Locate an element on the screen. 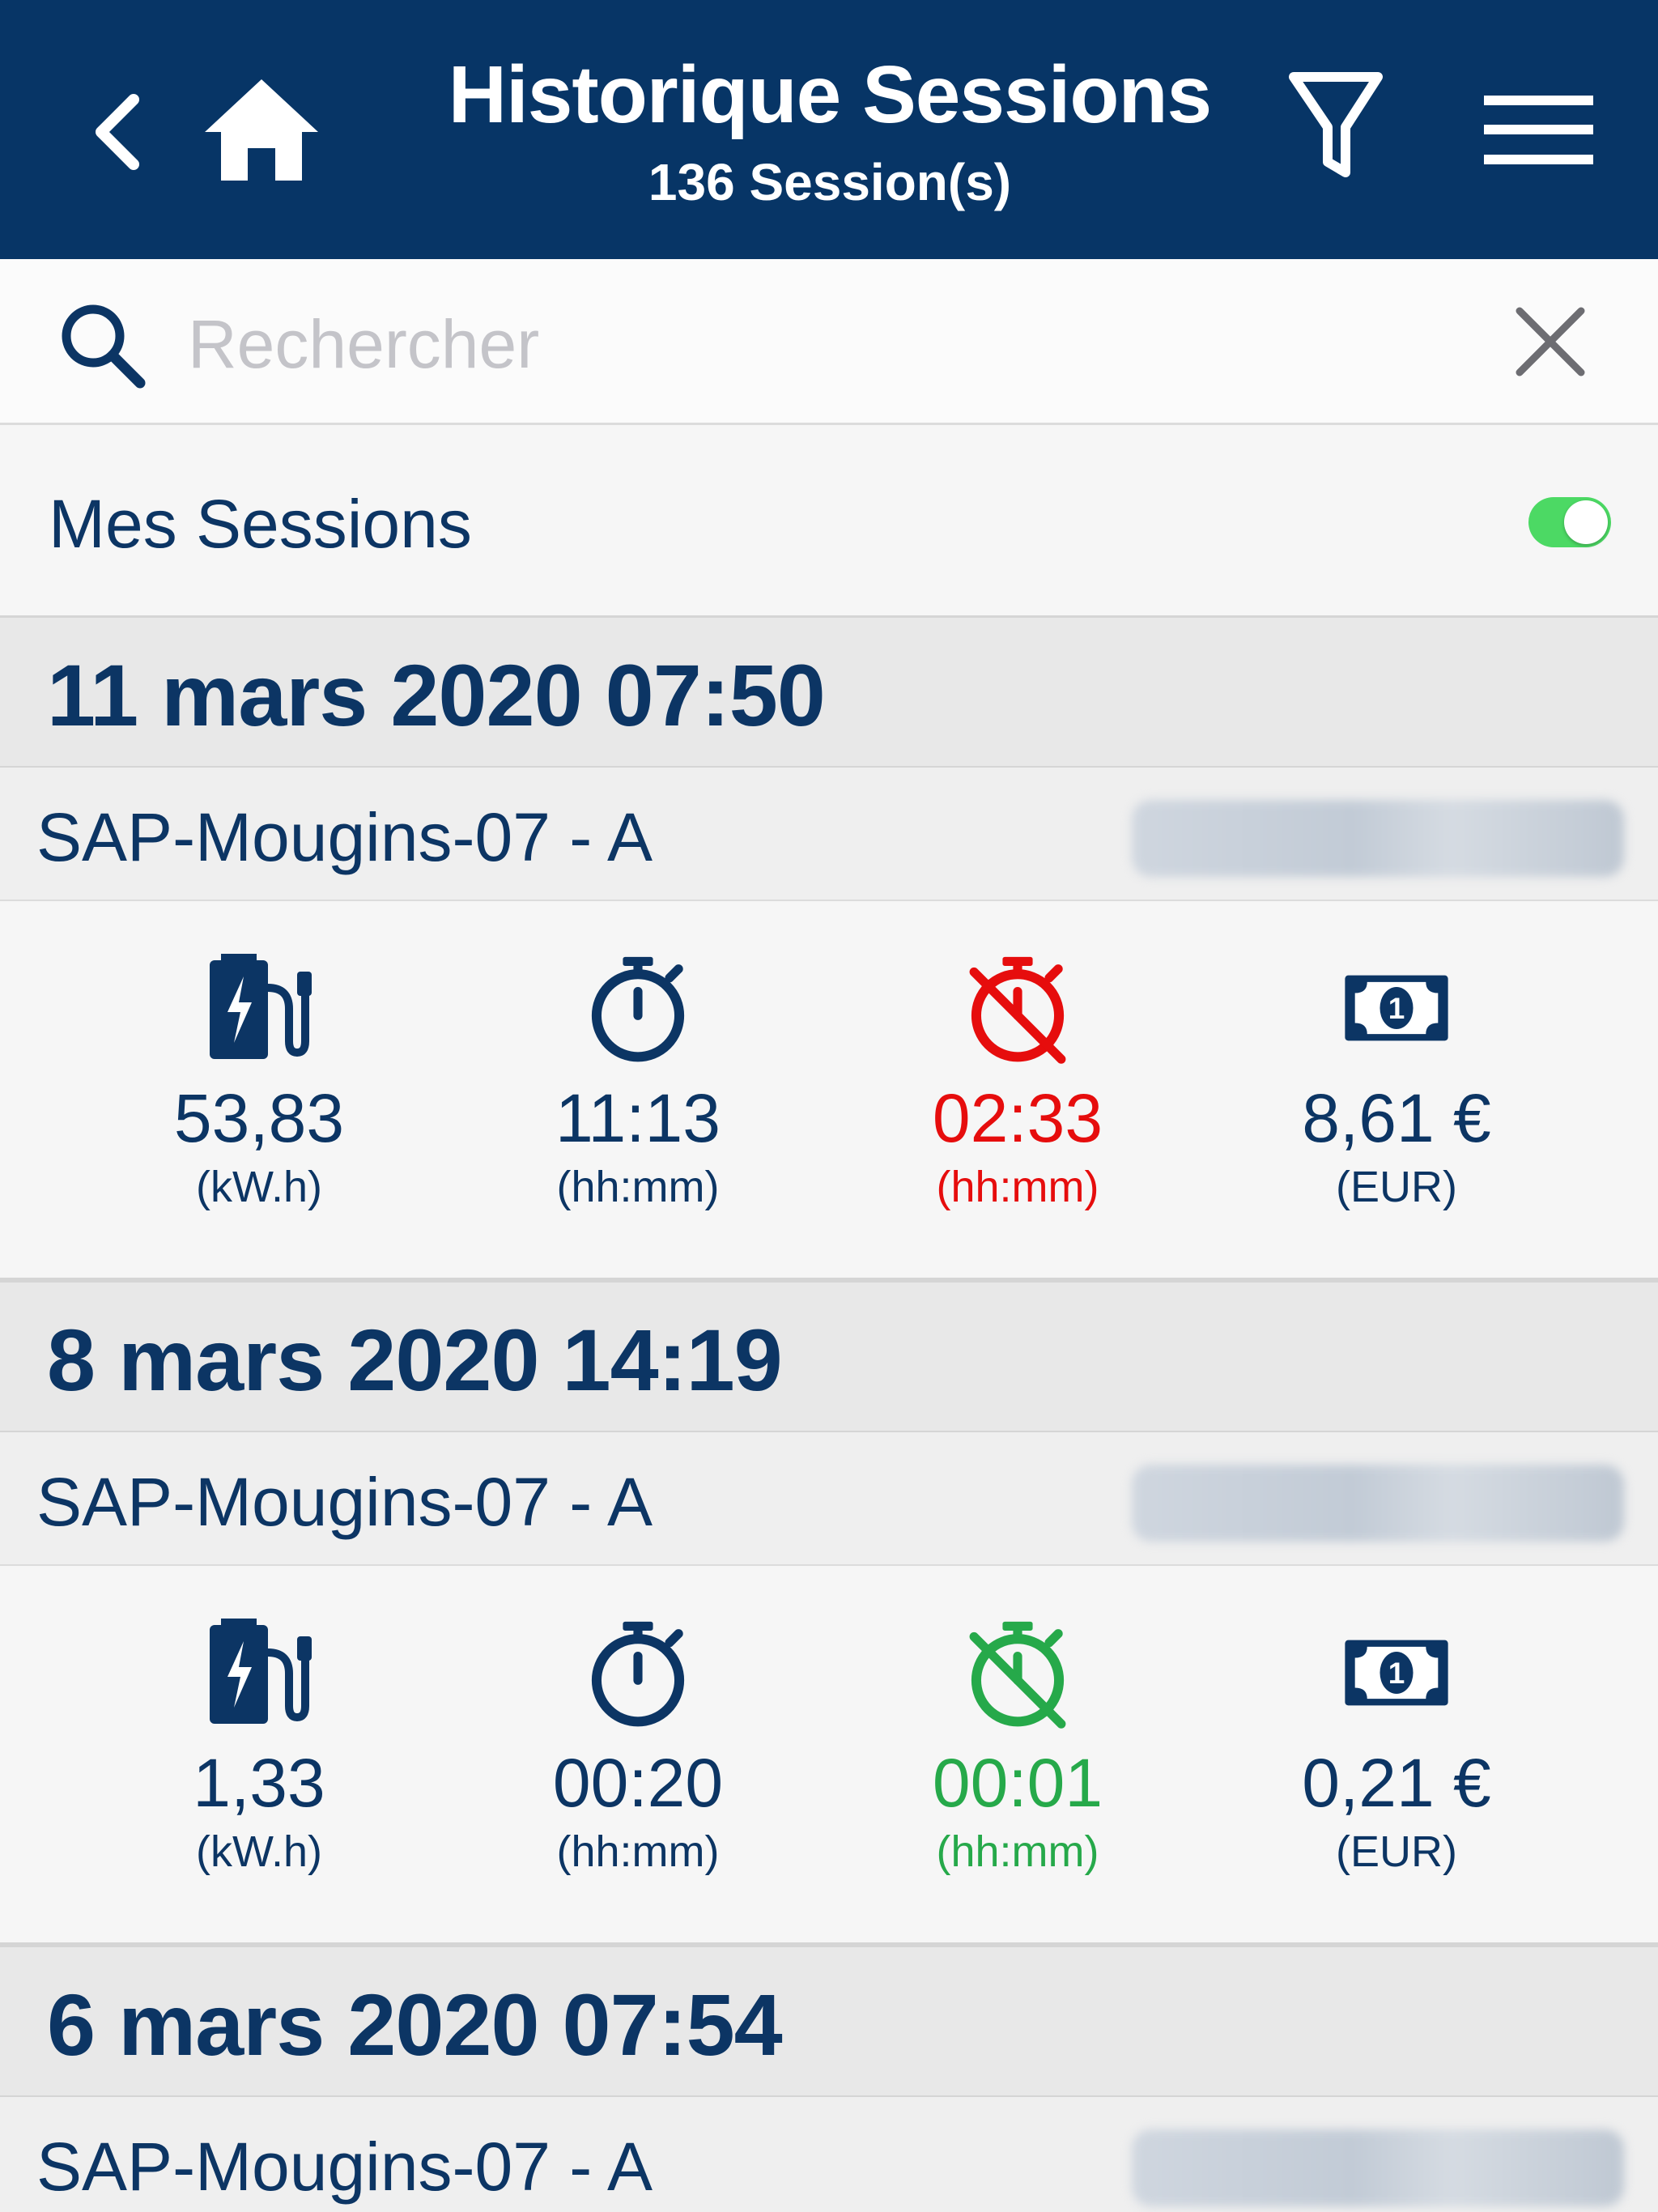 Image resolution: width=1658 pixels, height=2212 pixels. home-button is located at coordinates (261, 130).